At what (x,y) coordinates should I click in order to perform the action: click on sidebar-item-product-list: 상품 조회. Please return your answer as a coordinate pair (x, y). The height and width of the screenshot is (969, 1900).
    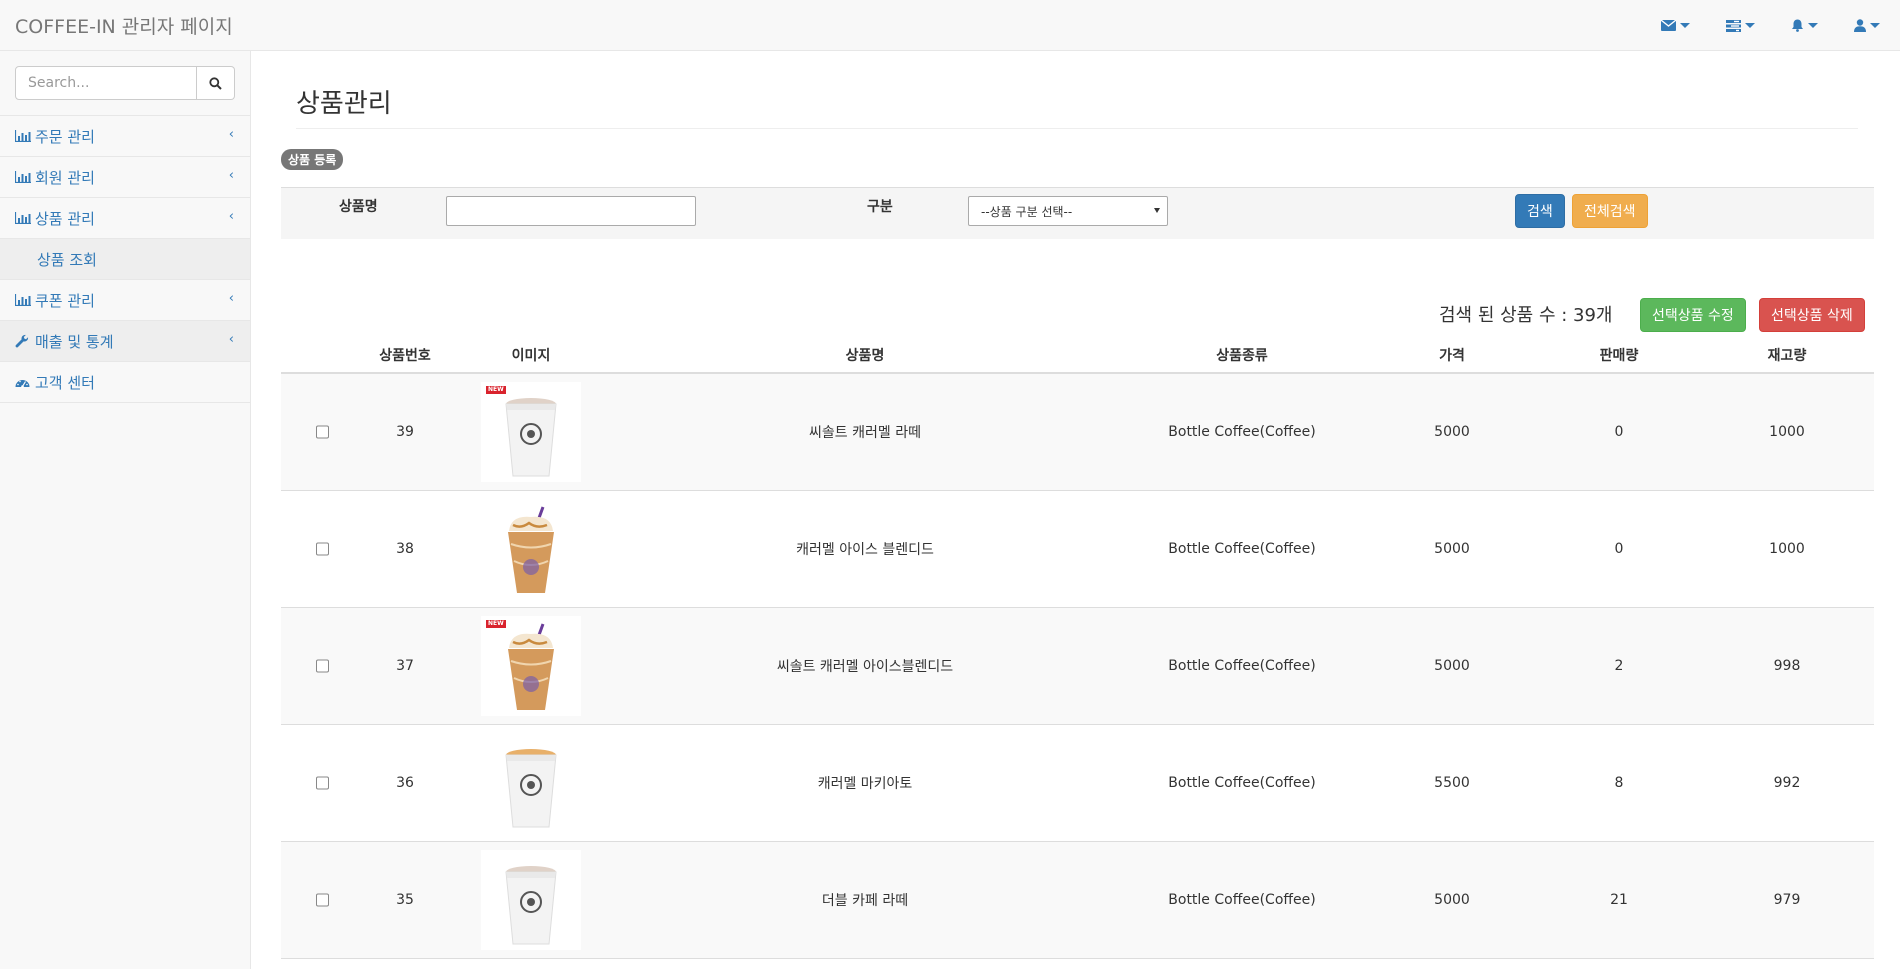
    Looking at the image, I should click on (125, 259).